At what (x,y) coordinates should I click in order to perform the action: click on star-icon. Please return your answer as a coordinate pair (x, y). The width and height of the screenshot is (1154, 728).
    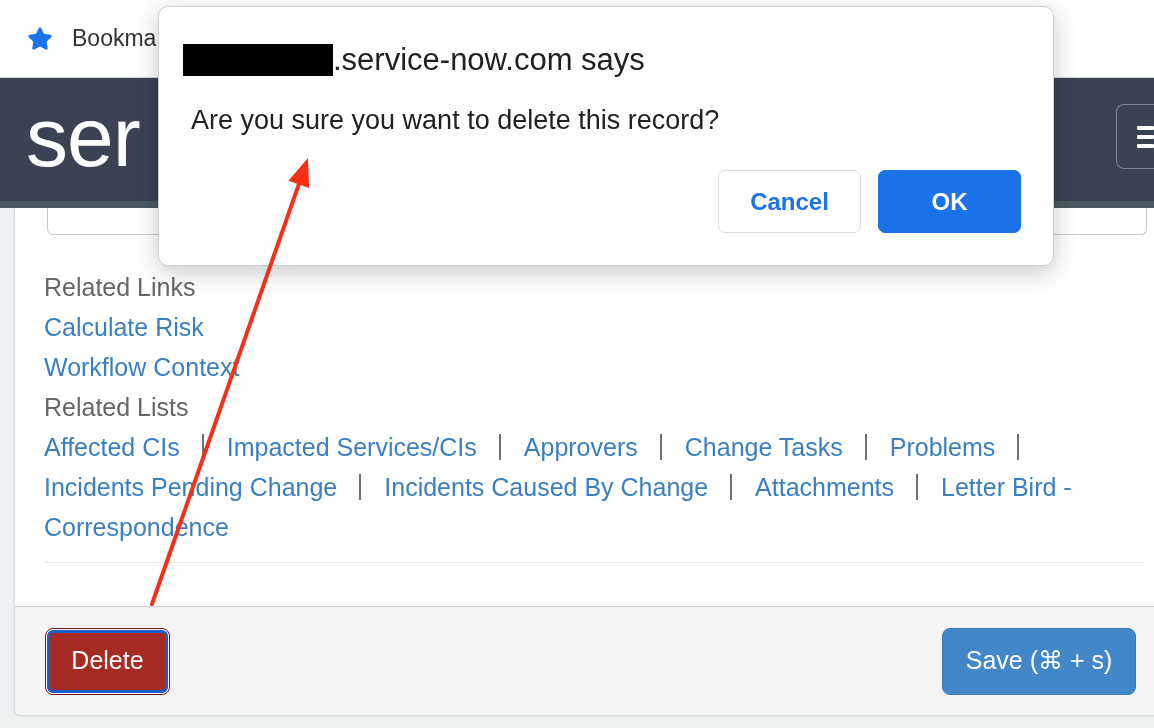
    Looking at the image, I should click on (40, 38).